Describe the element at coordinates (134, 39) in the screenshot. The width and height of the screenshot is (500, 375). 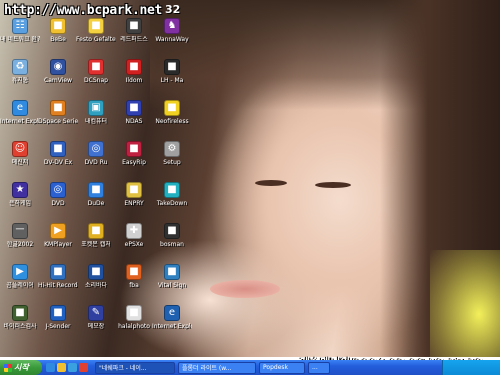
I see `desktop-icon-label: 레드퍼드스` at that location.